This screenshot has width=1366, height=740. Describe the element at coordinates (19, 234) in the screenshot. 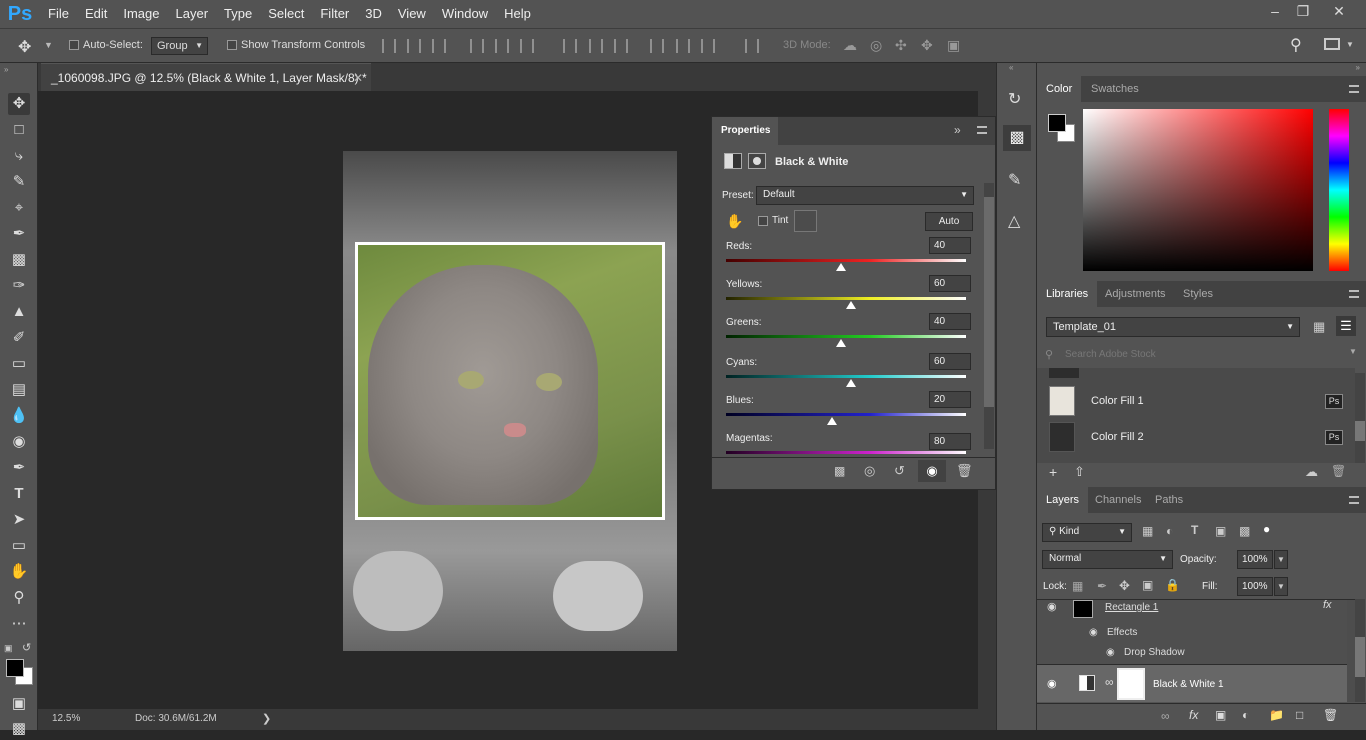

I see `eyedropper-tool-icon: ✒` at that location.